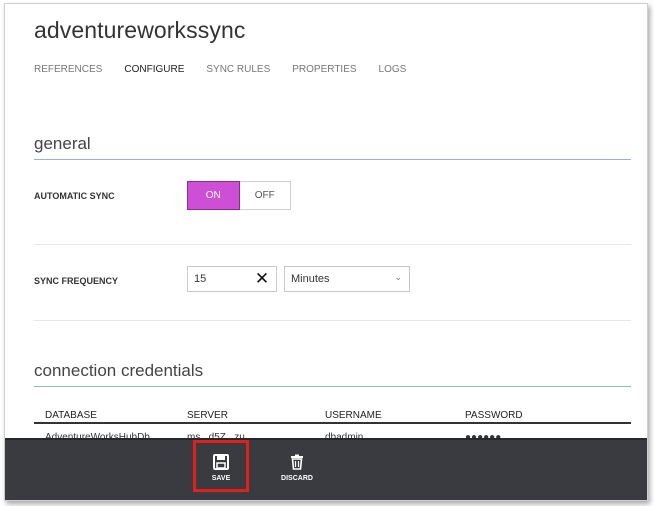  I want to click on command-bar: SAVE DISCARD, so click(326, 469).